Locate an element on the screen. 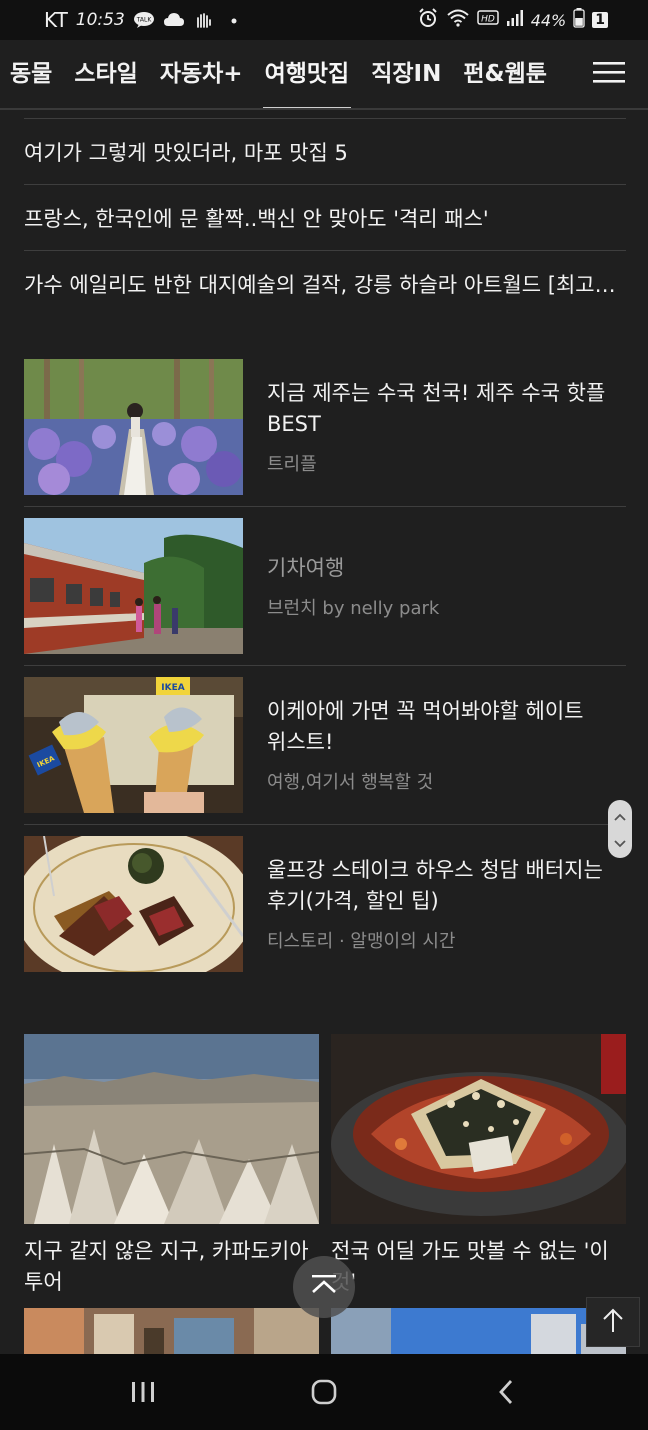  recent-apps-button is located at coordinates (143, 1394).